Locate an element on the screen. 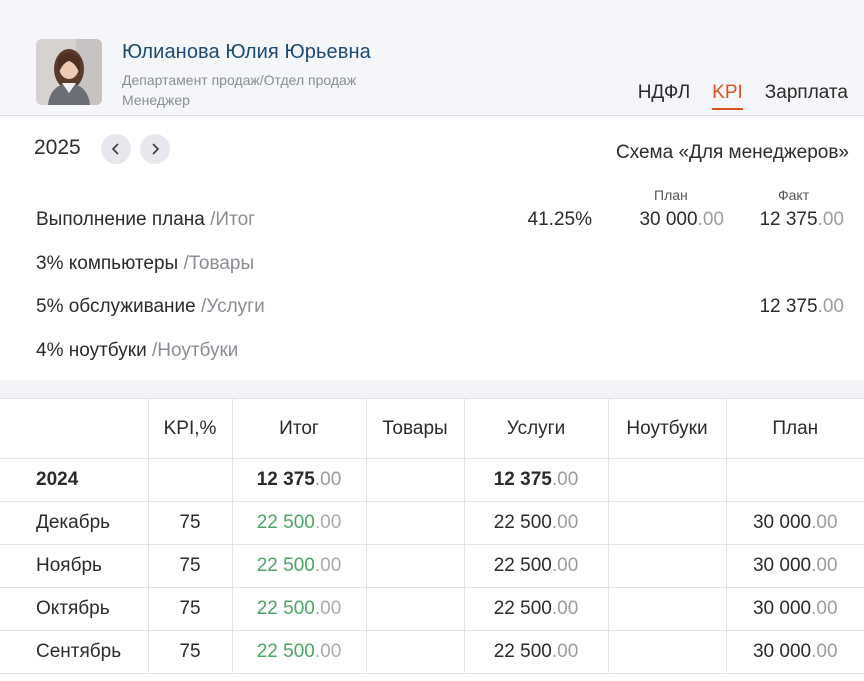  month-cell: Ноябрь is located at coordinates (74, 566).